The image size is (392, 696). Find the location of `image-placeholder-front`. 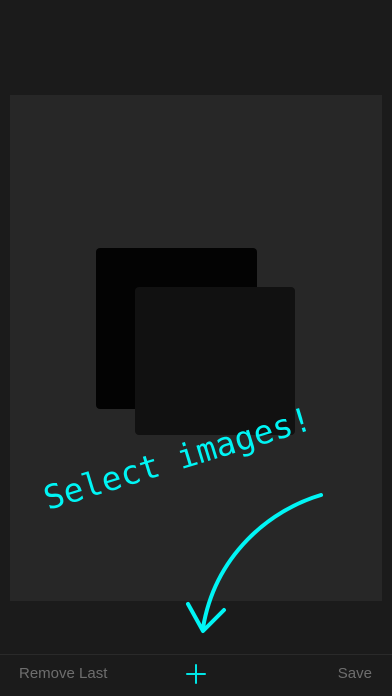

image-placeholder-front is located at coordinates (215, 361).